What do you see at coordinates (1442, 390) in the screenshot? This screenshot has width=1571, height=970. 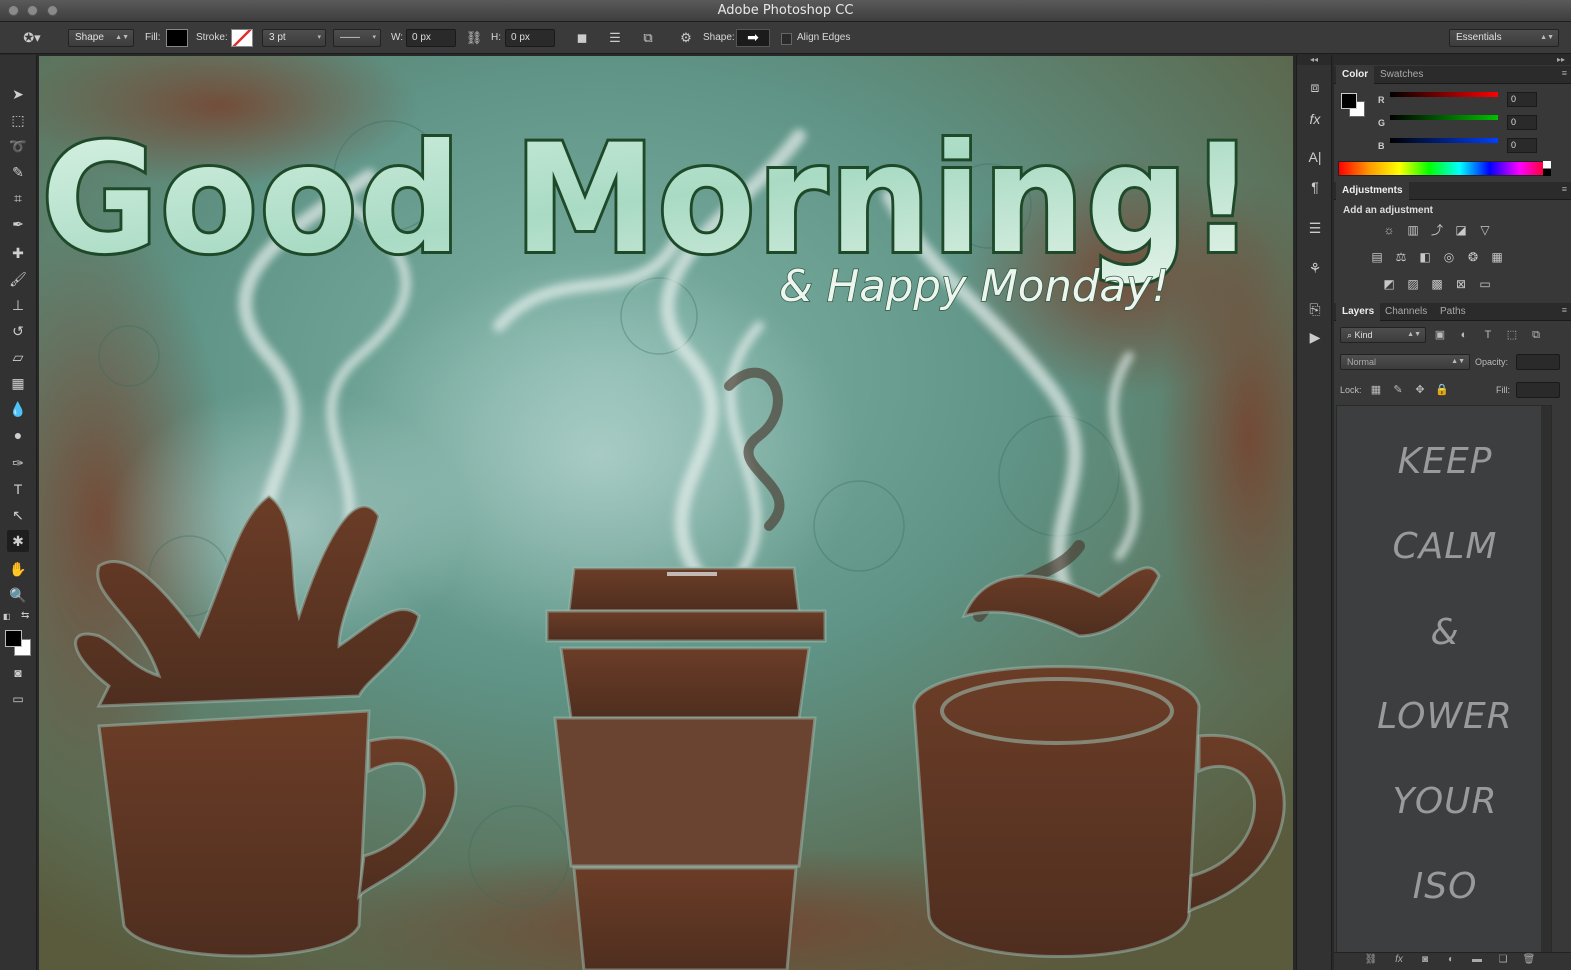 I see `lock-all-icon: 🔒` at bounding box center [1442, 390].